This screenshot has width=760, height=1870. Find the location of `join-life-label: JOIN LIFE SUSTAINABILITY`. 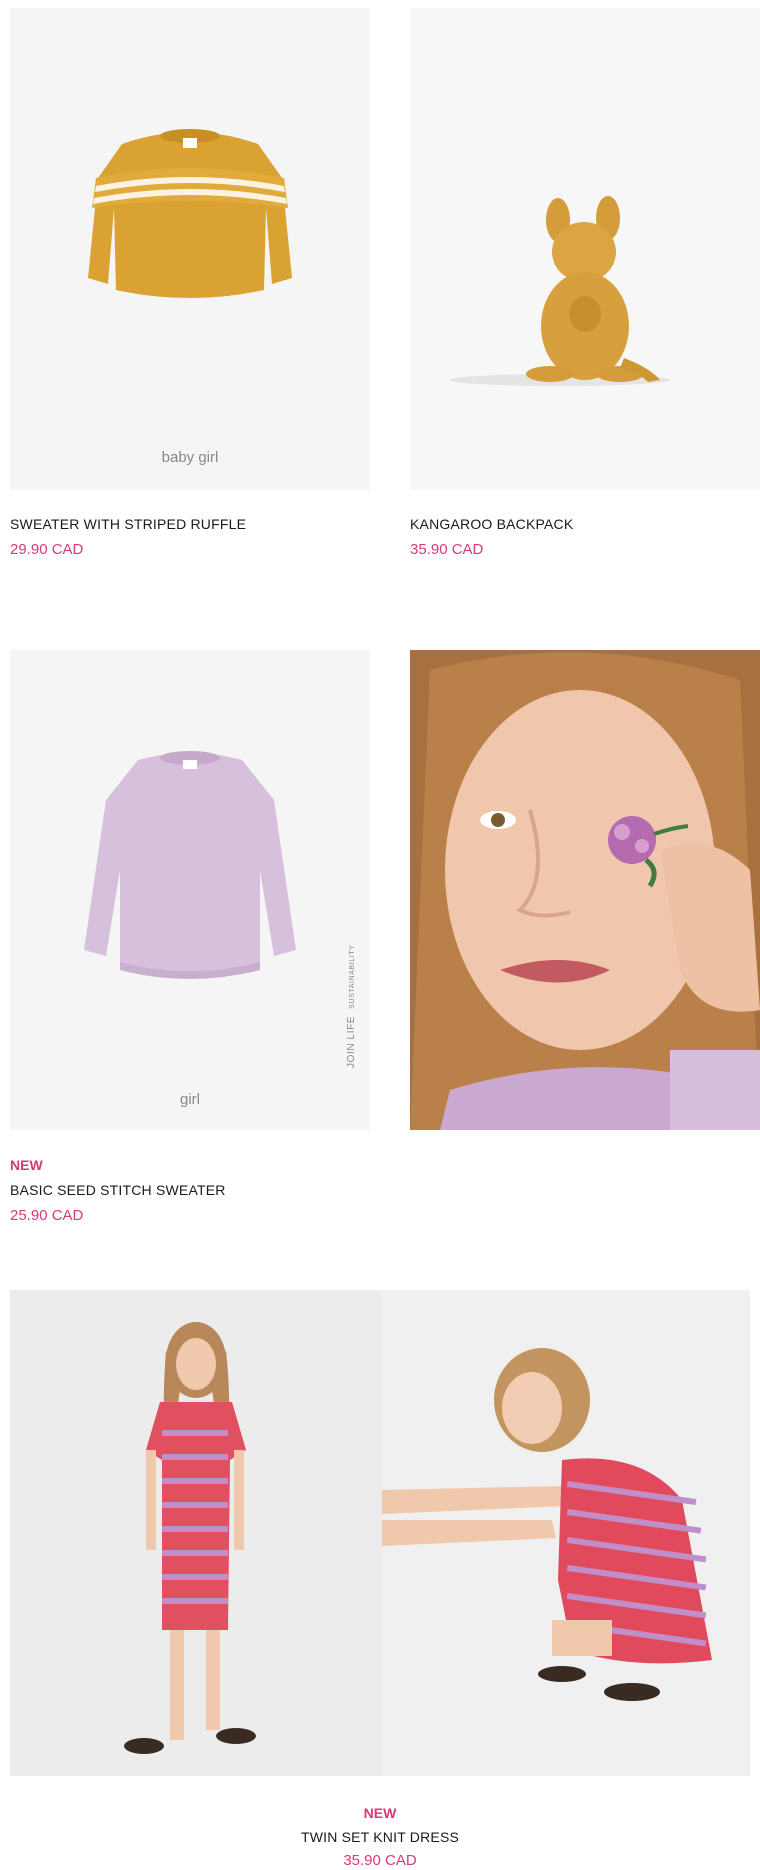

join-life-label: JOIN LIFE SUSTAINABILITY is located at coordinates (351, 1006).